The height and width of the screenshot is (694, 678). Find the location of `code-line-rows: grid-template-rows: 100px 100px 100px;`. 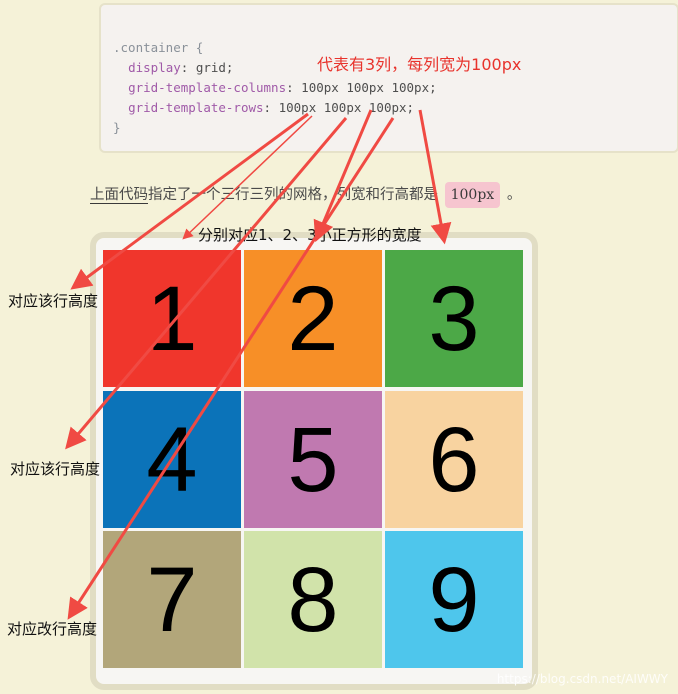

code-line-rows: grid-template-rows: 100px 100px 100px; is located at coordinates (271, 107).